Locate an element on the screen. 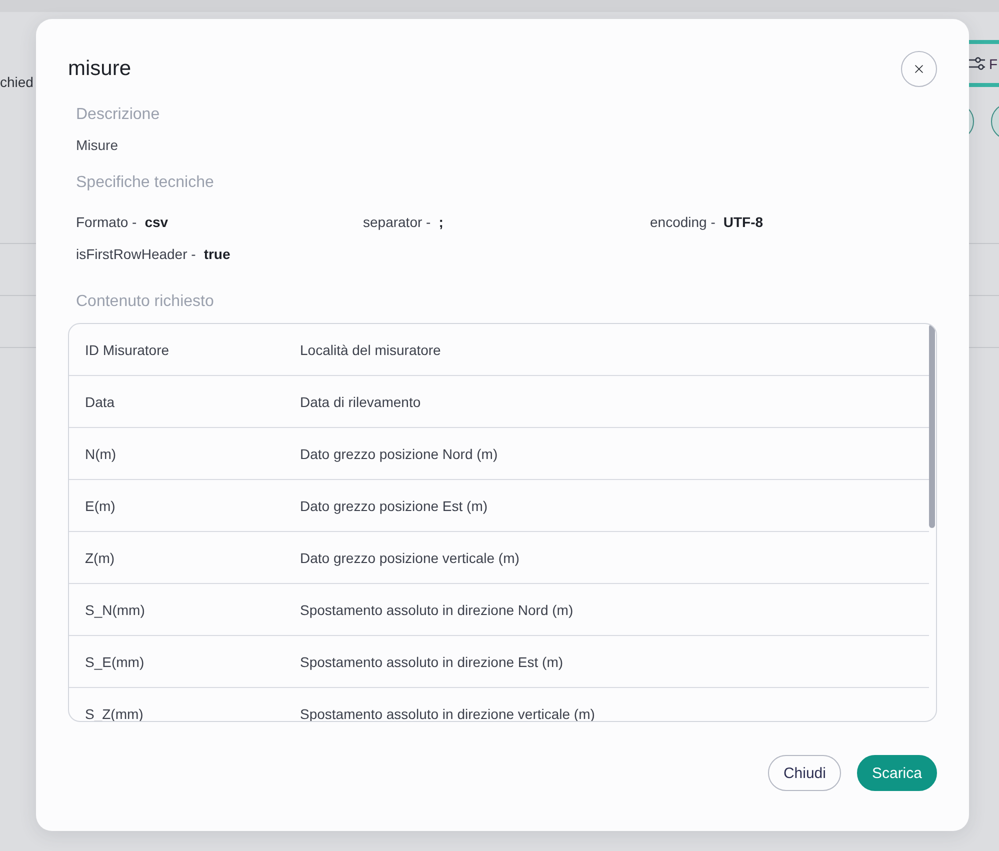 This screenshot has width=999, height=851. table-cell-text: ID Misuratore is located at coordinates (127, 350).